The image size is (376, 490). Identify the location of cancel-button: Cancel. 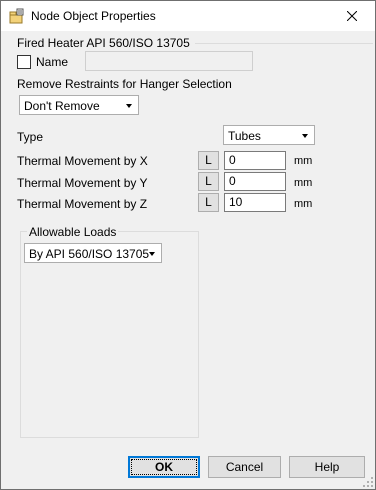
(244, 467).